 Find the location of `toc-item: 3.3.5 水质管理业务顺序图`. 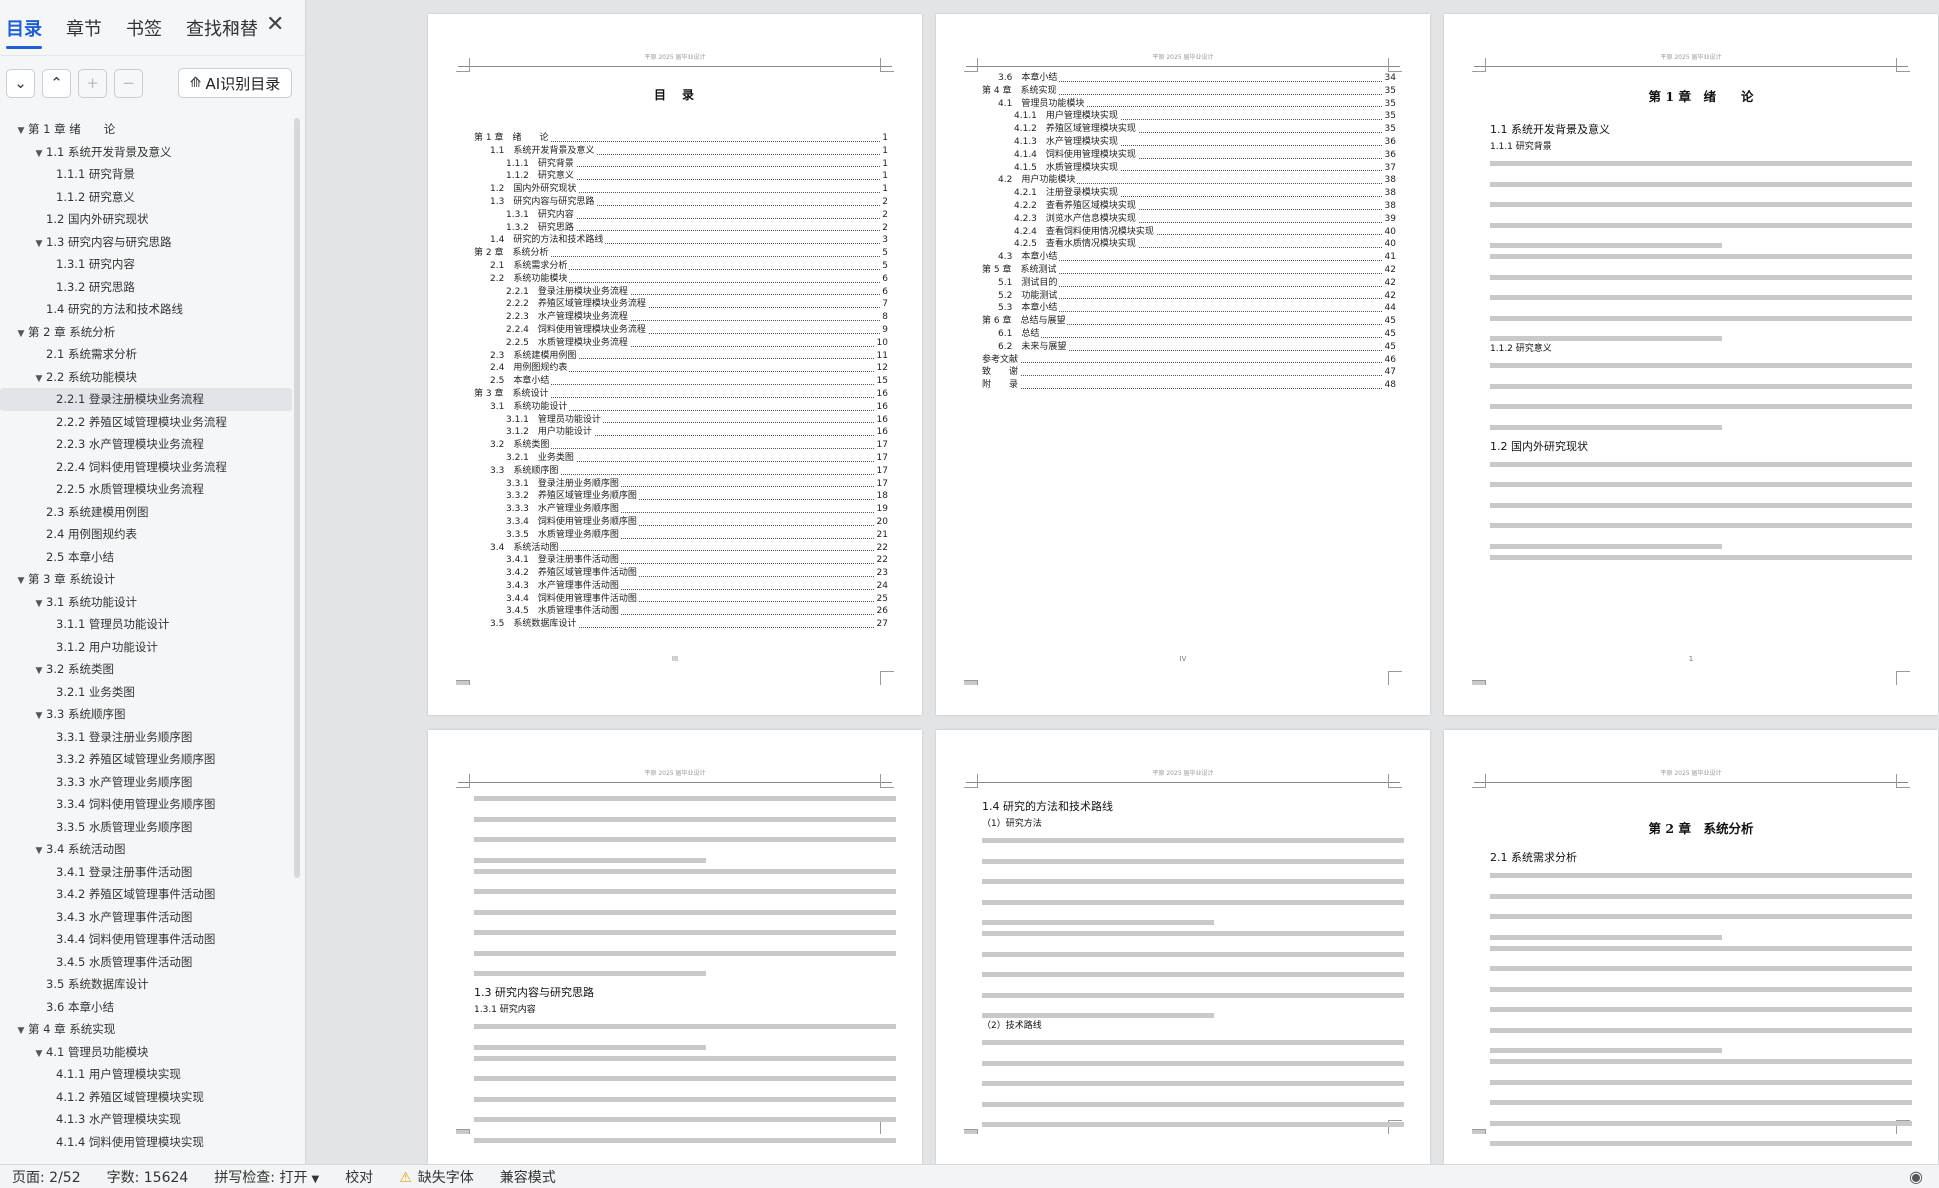

toc-item: 3.3.5 水质管理业务顺序图 is located at coordinates (147, 827).